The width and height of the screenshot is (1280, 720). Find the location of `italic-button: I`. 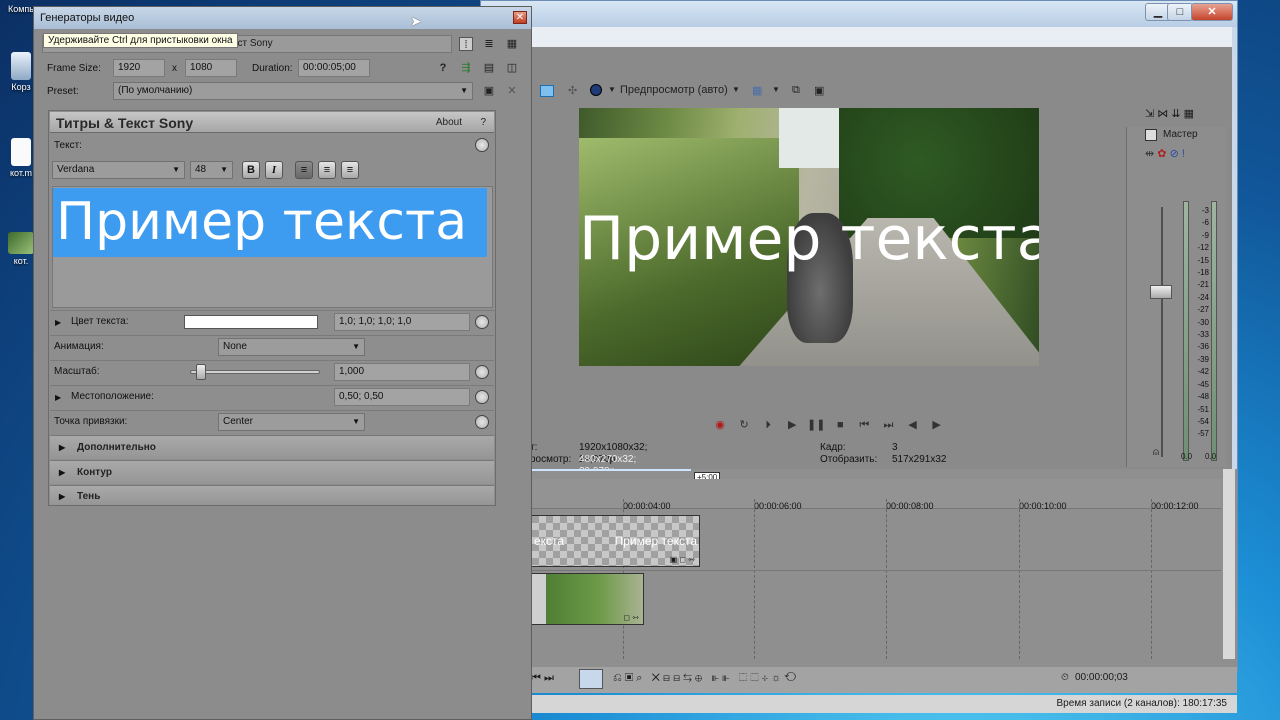

italic-button: I is located at coordinates (274, 170).